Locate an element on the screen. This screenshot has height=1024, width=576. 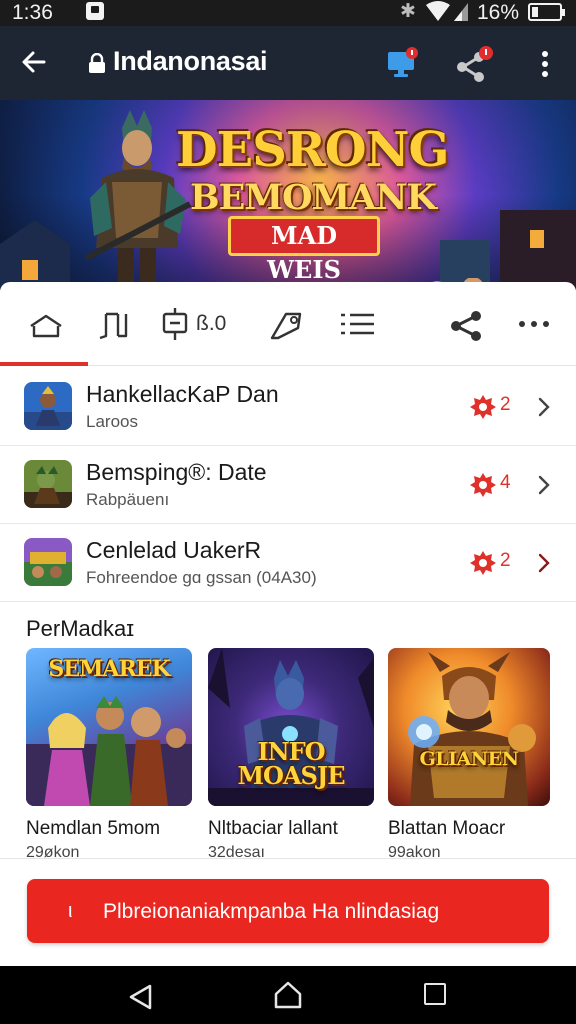
nav-home-icon is located at coordinates (288, 995).